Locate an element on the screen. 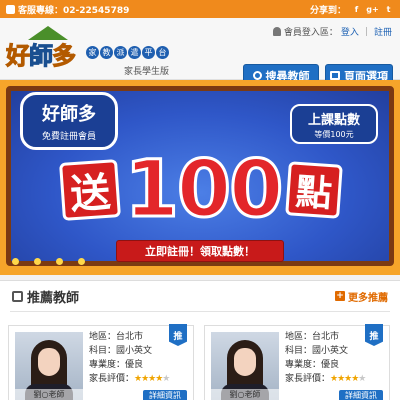  share-label: 分享到： is located at coordinates (327, 10).